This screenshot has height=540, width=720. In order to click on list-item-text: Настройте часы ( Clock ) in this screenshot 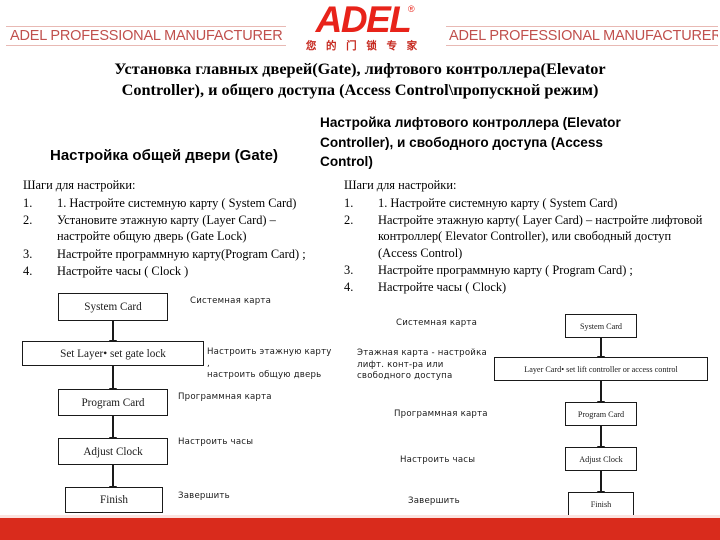, I will do `click(123, 270)`.